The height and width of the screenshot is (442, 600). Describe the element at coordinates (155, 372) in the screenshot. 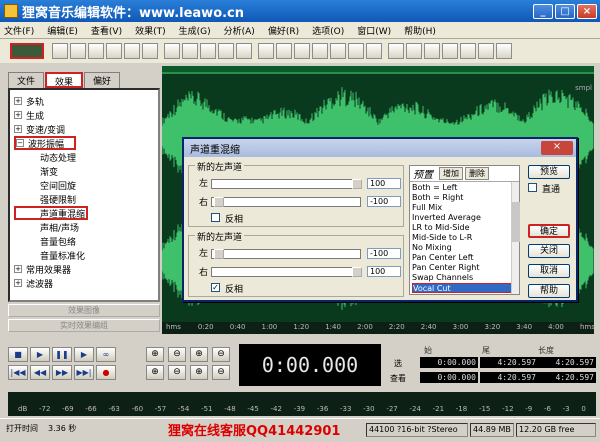

I see `zoom-to-left-button: ⊕` at that location.